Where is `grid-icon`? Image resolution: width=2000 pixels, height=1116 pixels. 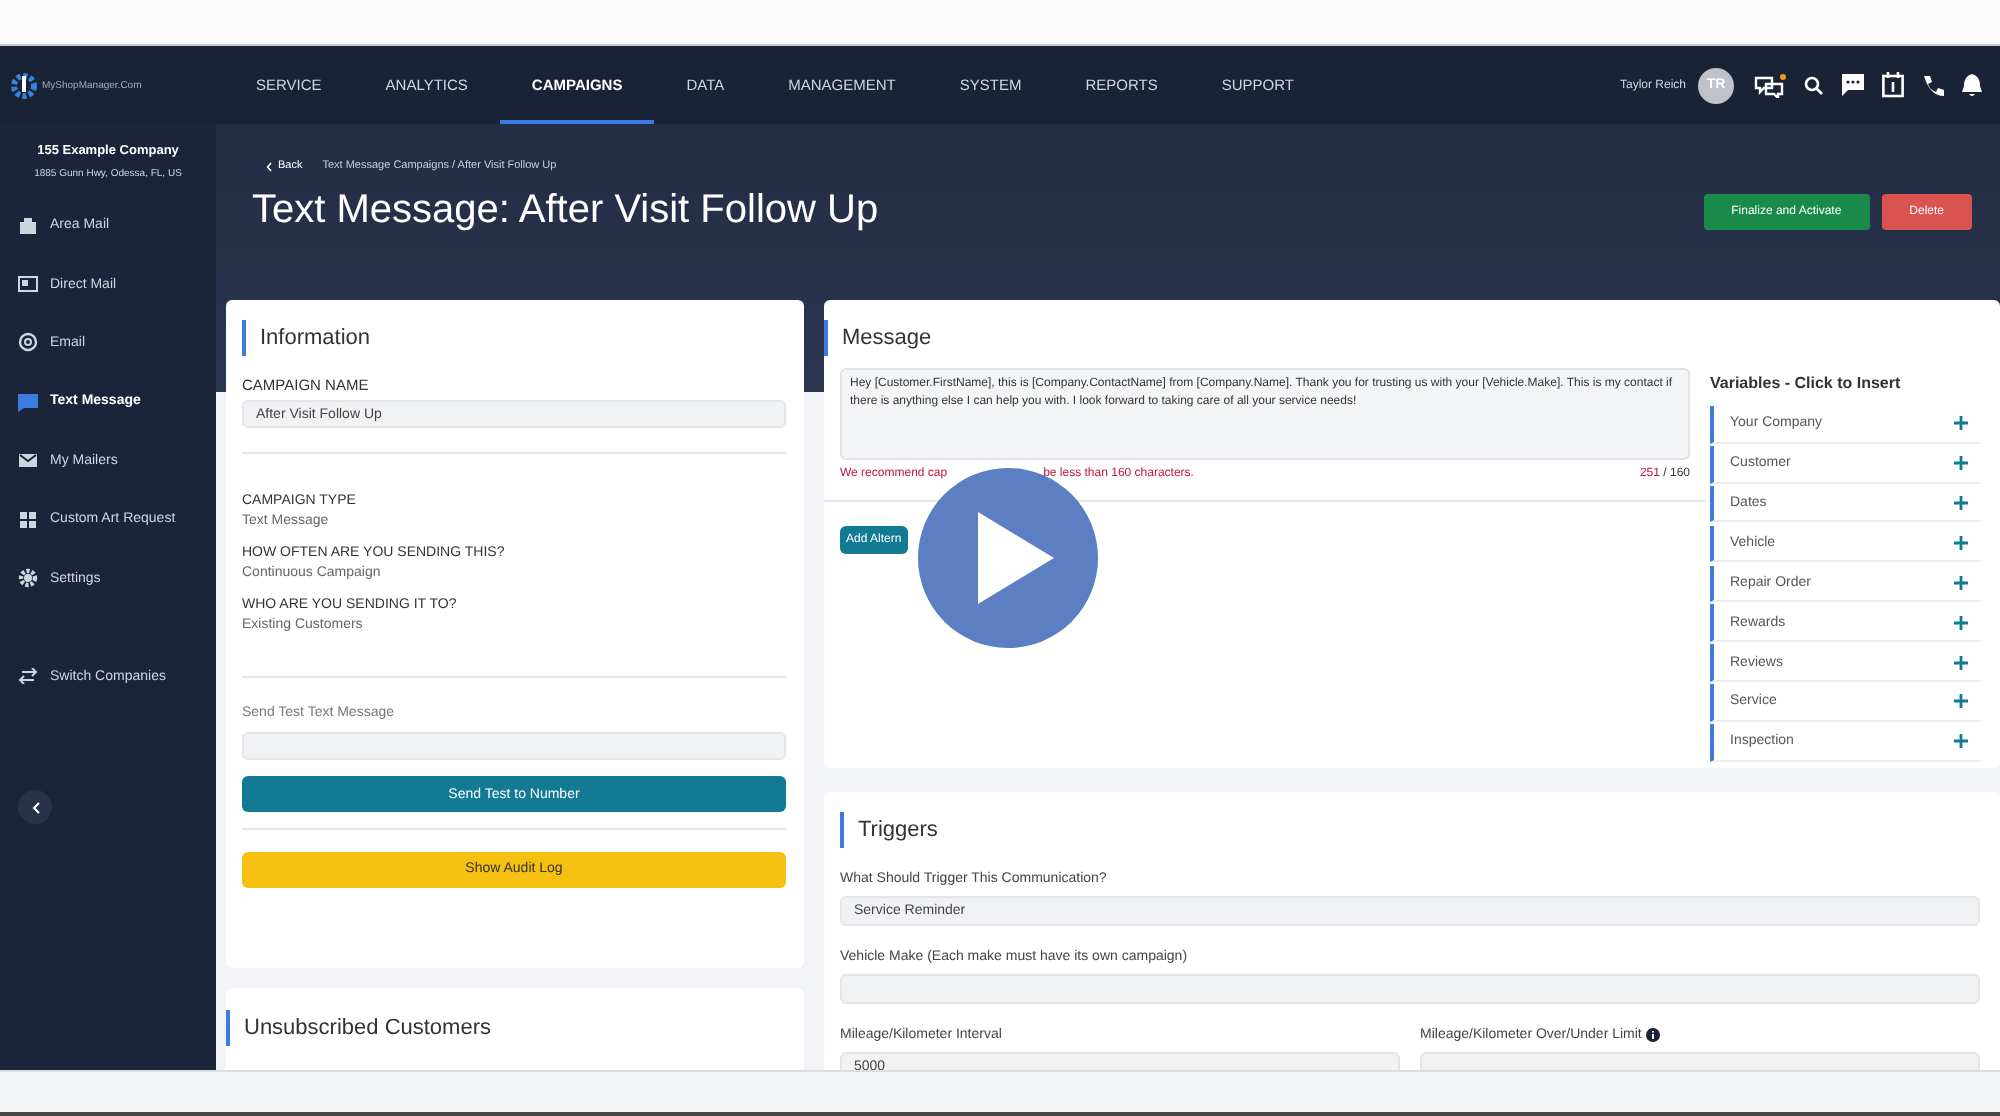
grid-icon is located at coordinates (28, 519).